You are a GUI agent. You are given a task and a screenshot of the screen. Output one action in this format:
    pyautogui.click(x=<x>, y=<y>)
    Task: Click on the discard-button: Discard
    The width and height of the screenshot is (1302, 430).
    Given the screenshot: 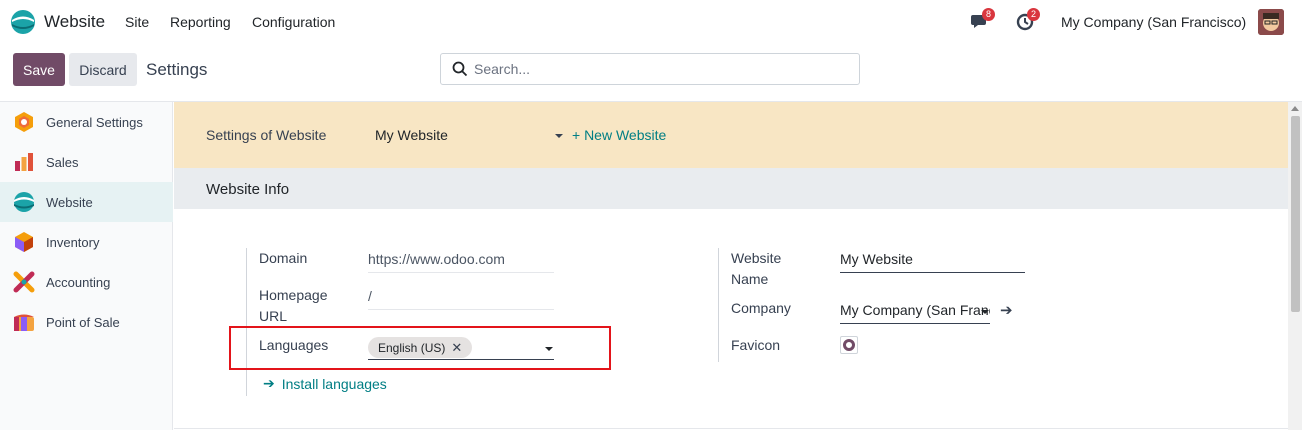 What is the action you would take?
    pyautogui.click(x=103, y=69)
    